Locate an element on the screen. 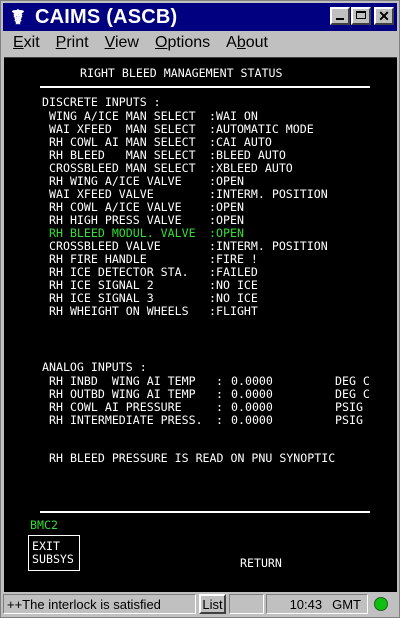  menu-bar: Exit Print View Options About is located at coordinates (200, 43).